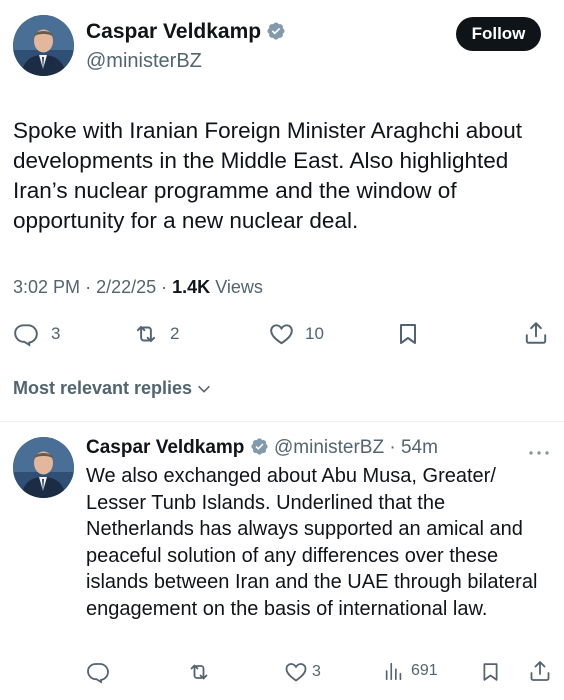 The image size is (564, 700). Describe the element at coordinates (282, 421) in the screenshot. I see `divider` at that location.